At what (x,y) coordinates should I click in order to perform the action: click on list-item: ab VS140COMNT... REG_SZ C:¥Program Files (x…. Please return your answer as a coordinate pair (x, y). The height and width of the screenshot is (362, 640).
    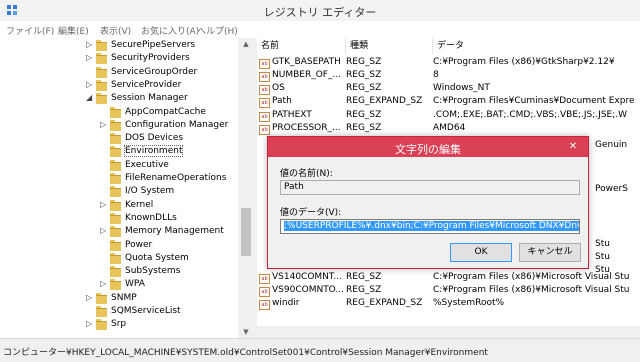
    Looking at the image, I should click on (448, 278).